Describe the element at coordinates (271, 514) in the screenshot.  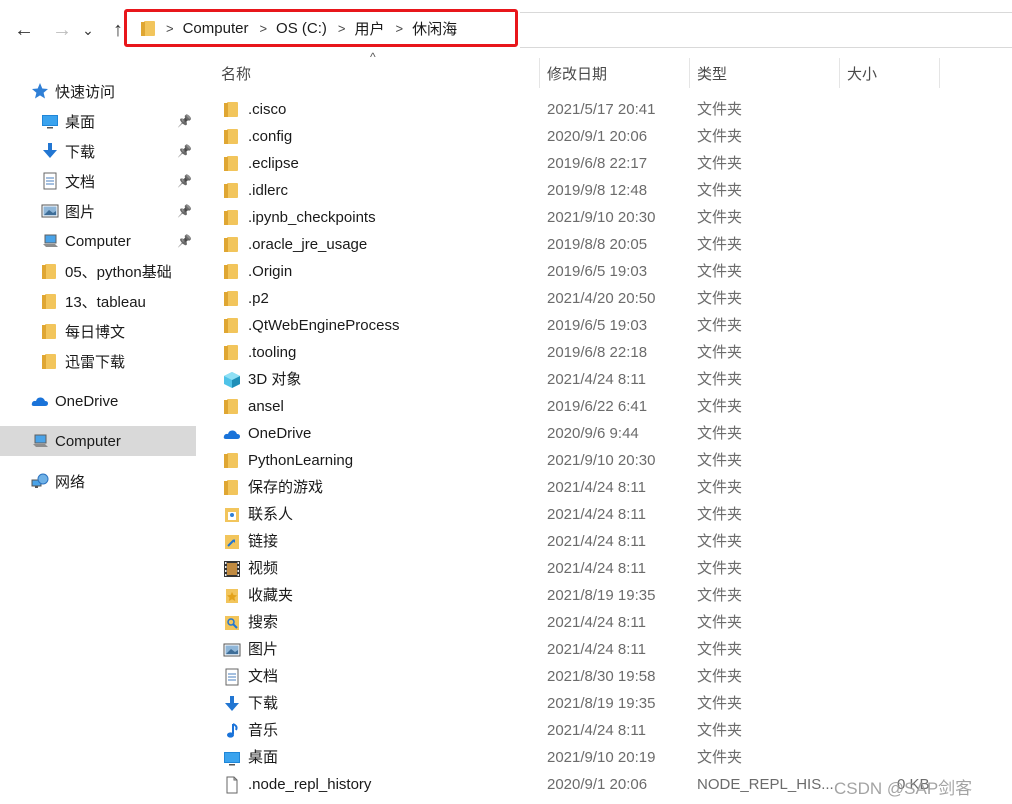
I see `file-name: 联系人` at that location.